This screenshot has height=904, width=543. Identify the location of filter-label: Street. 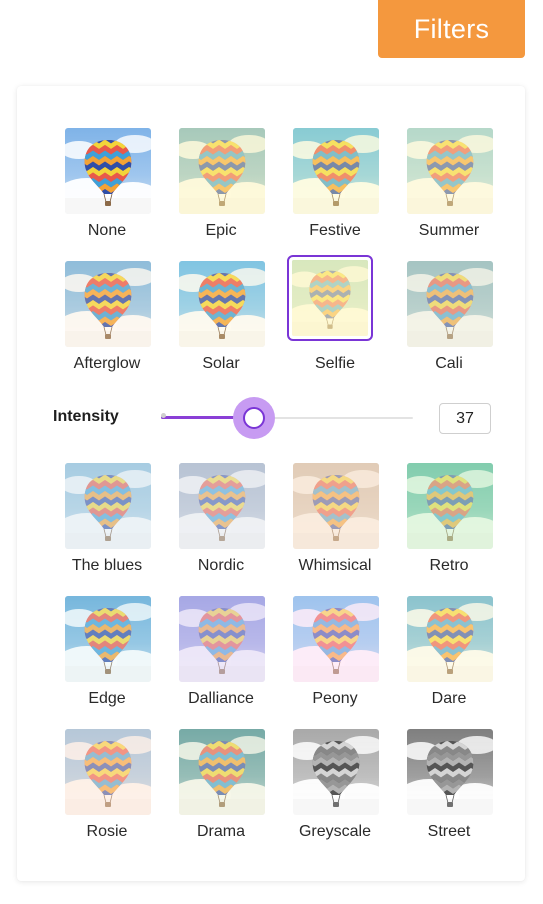
(449, 831).